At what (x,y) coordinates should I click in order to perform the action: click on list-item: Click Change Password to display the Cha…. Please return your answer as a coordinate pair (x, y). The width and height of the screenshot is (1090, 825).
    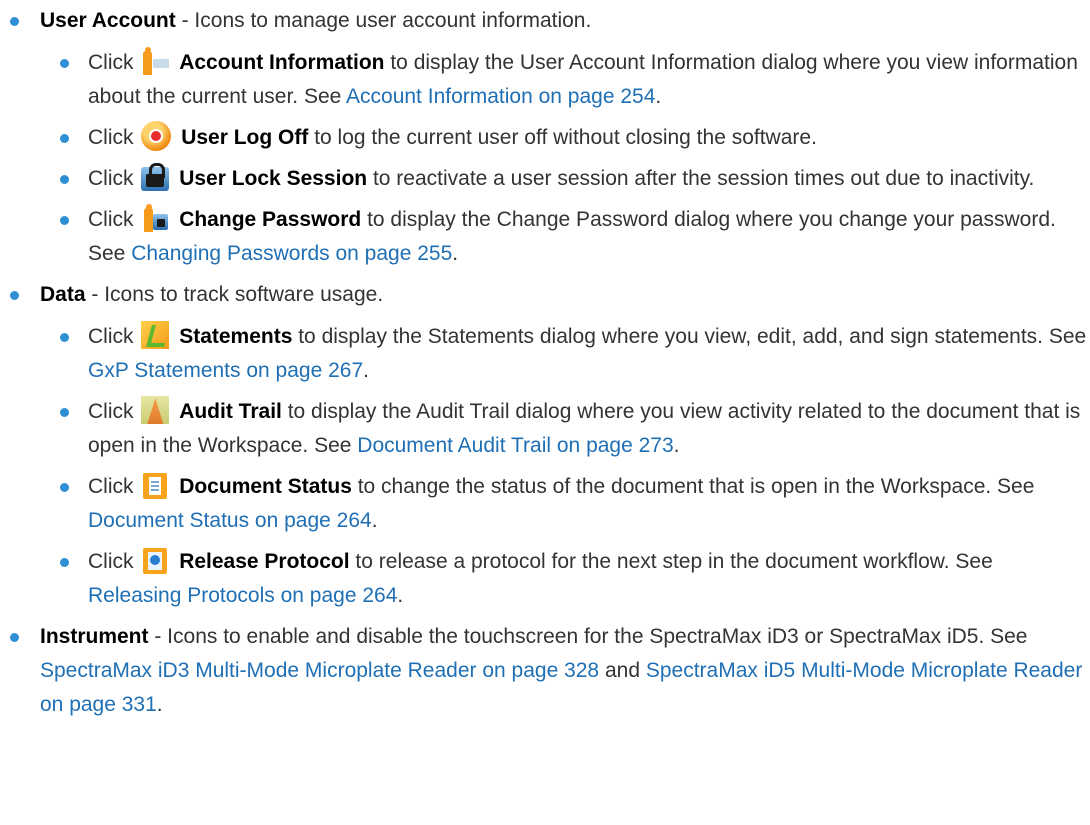
    Looking at the image, I should click on (565, 237).